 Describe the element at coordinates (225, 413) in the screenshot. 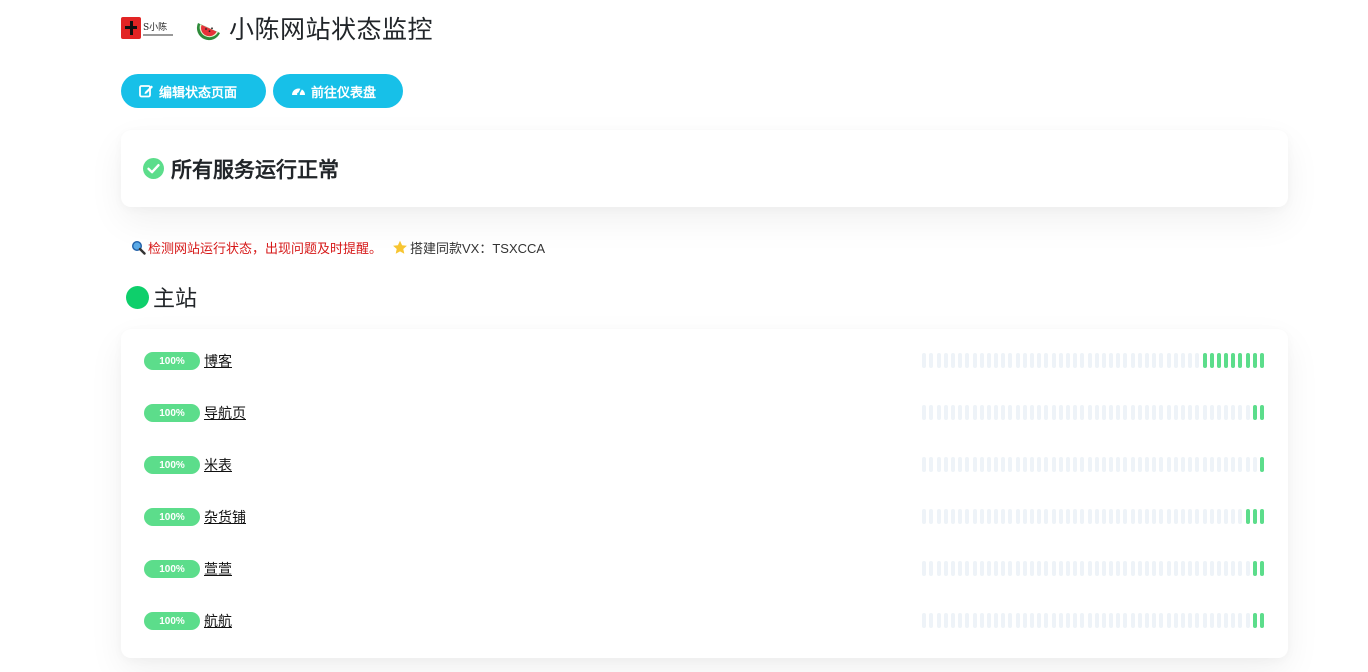

I see `monitor-name-link: 导航页` at that location.